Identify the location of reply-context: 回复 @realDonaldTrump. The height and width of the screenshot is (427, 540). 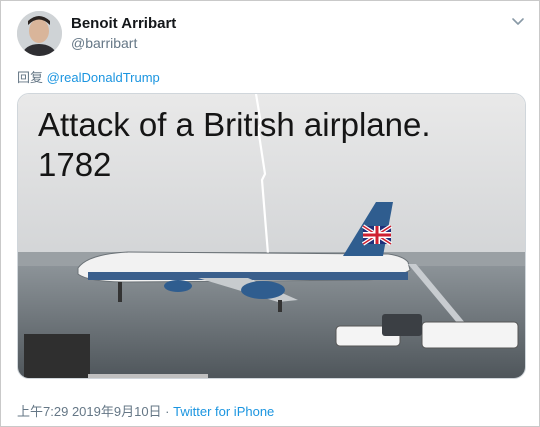
(88, 76).